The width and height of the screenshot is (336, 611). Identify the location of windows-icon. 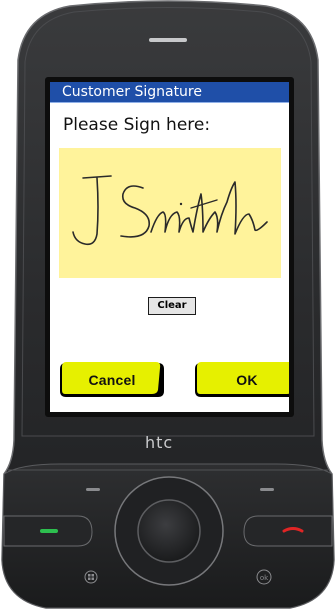
(89, 575).